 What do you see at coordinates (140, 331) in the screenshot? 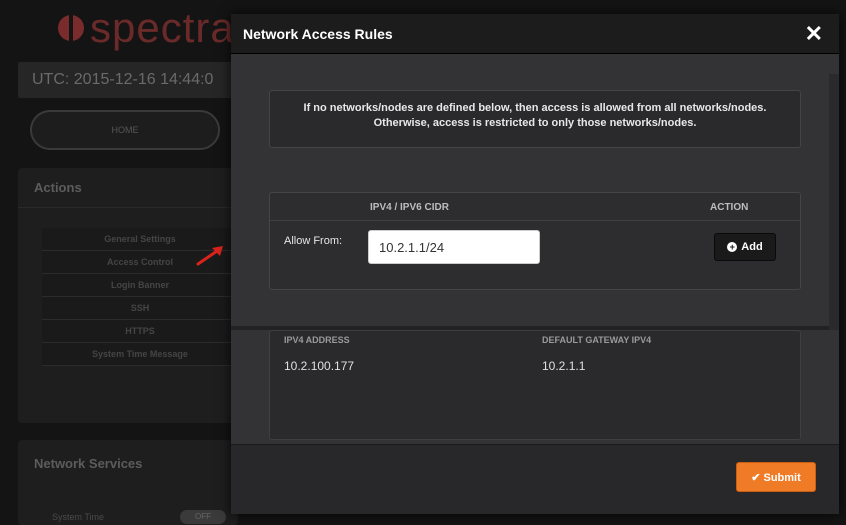
I see `action-https: HTTPS` at bounding box center [140, 331].